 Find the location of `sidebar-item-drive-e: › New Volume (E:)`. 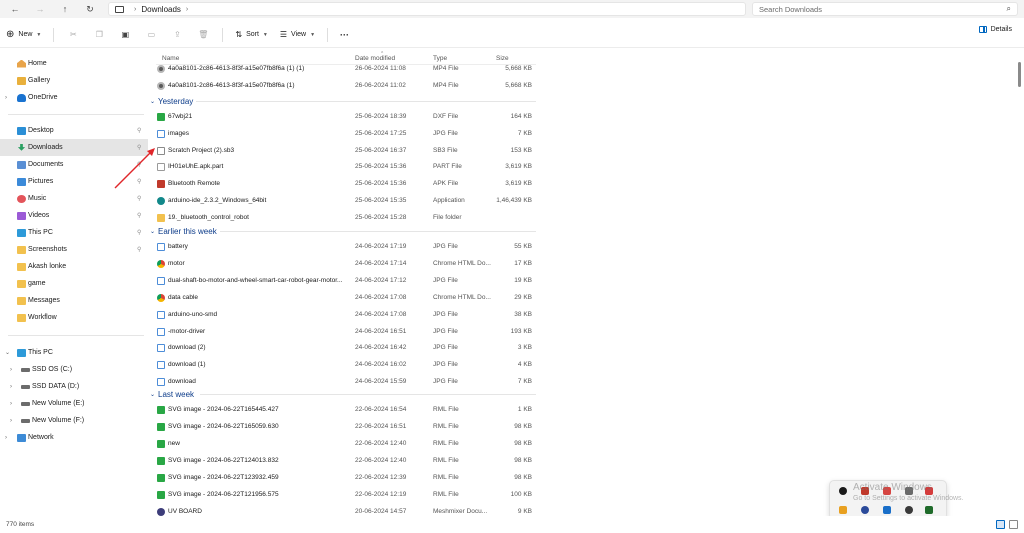

sidebar-item-drive-e: › New Volume (E:) is located at coordinates (74, 403).